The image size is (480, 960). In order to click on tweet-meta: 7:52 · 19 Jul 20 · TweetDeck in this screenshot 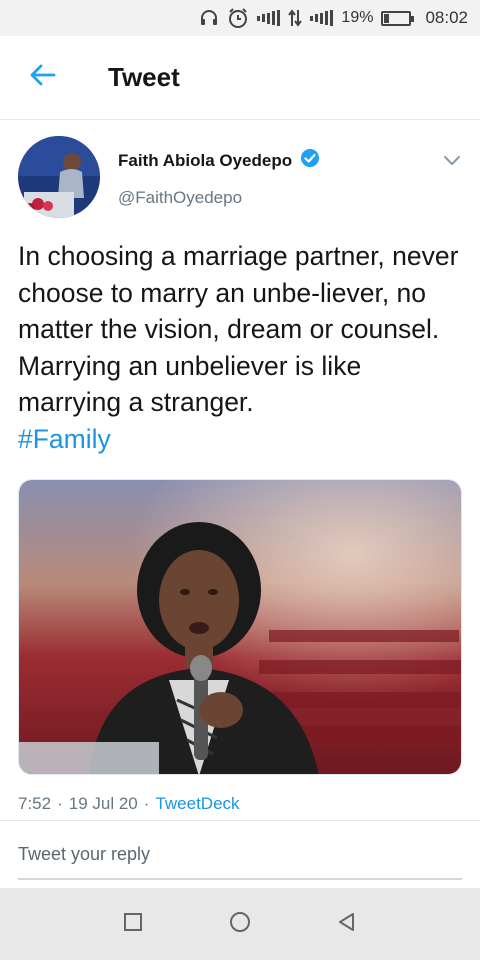, I will do `click(129, 804)`.